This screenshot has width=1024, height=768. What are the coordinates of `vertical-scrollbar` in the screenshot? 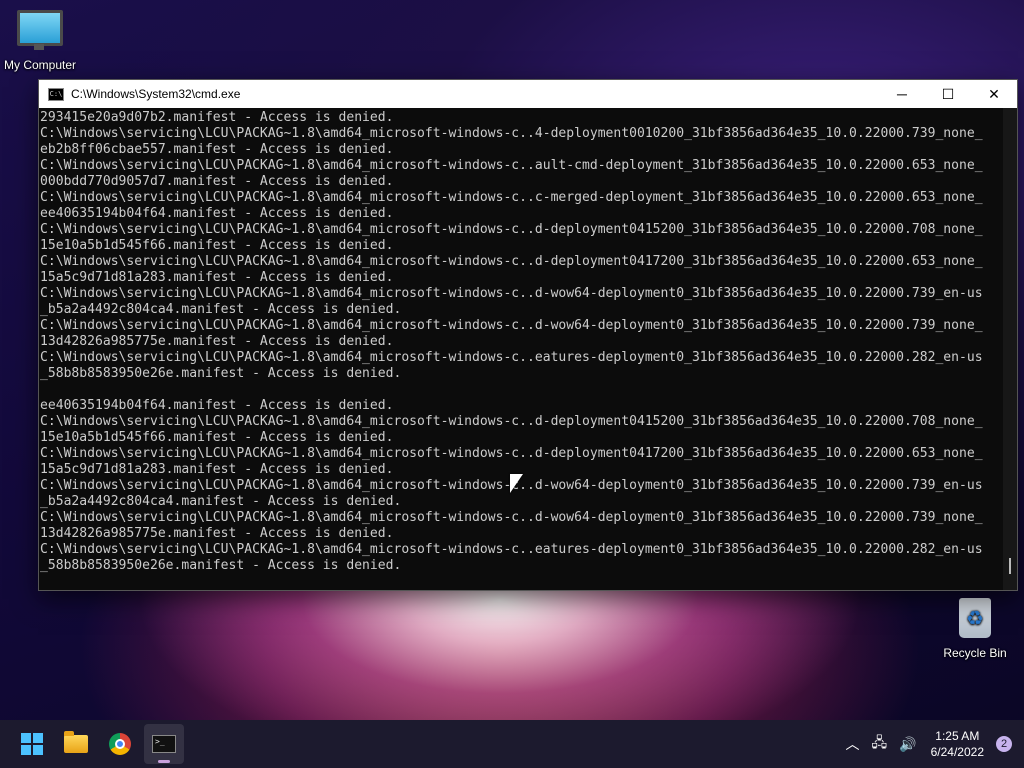 It's located at (1010, 349).